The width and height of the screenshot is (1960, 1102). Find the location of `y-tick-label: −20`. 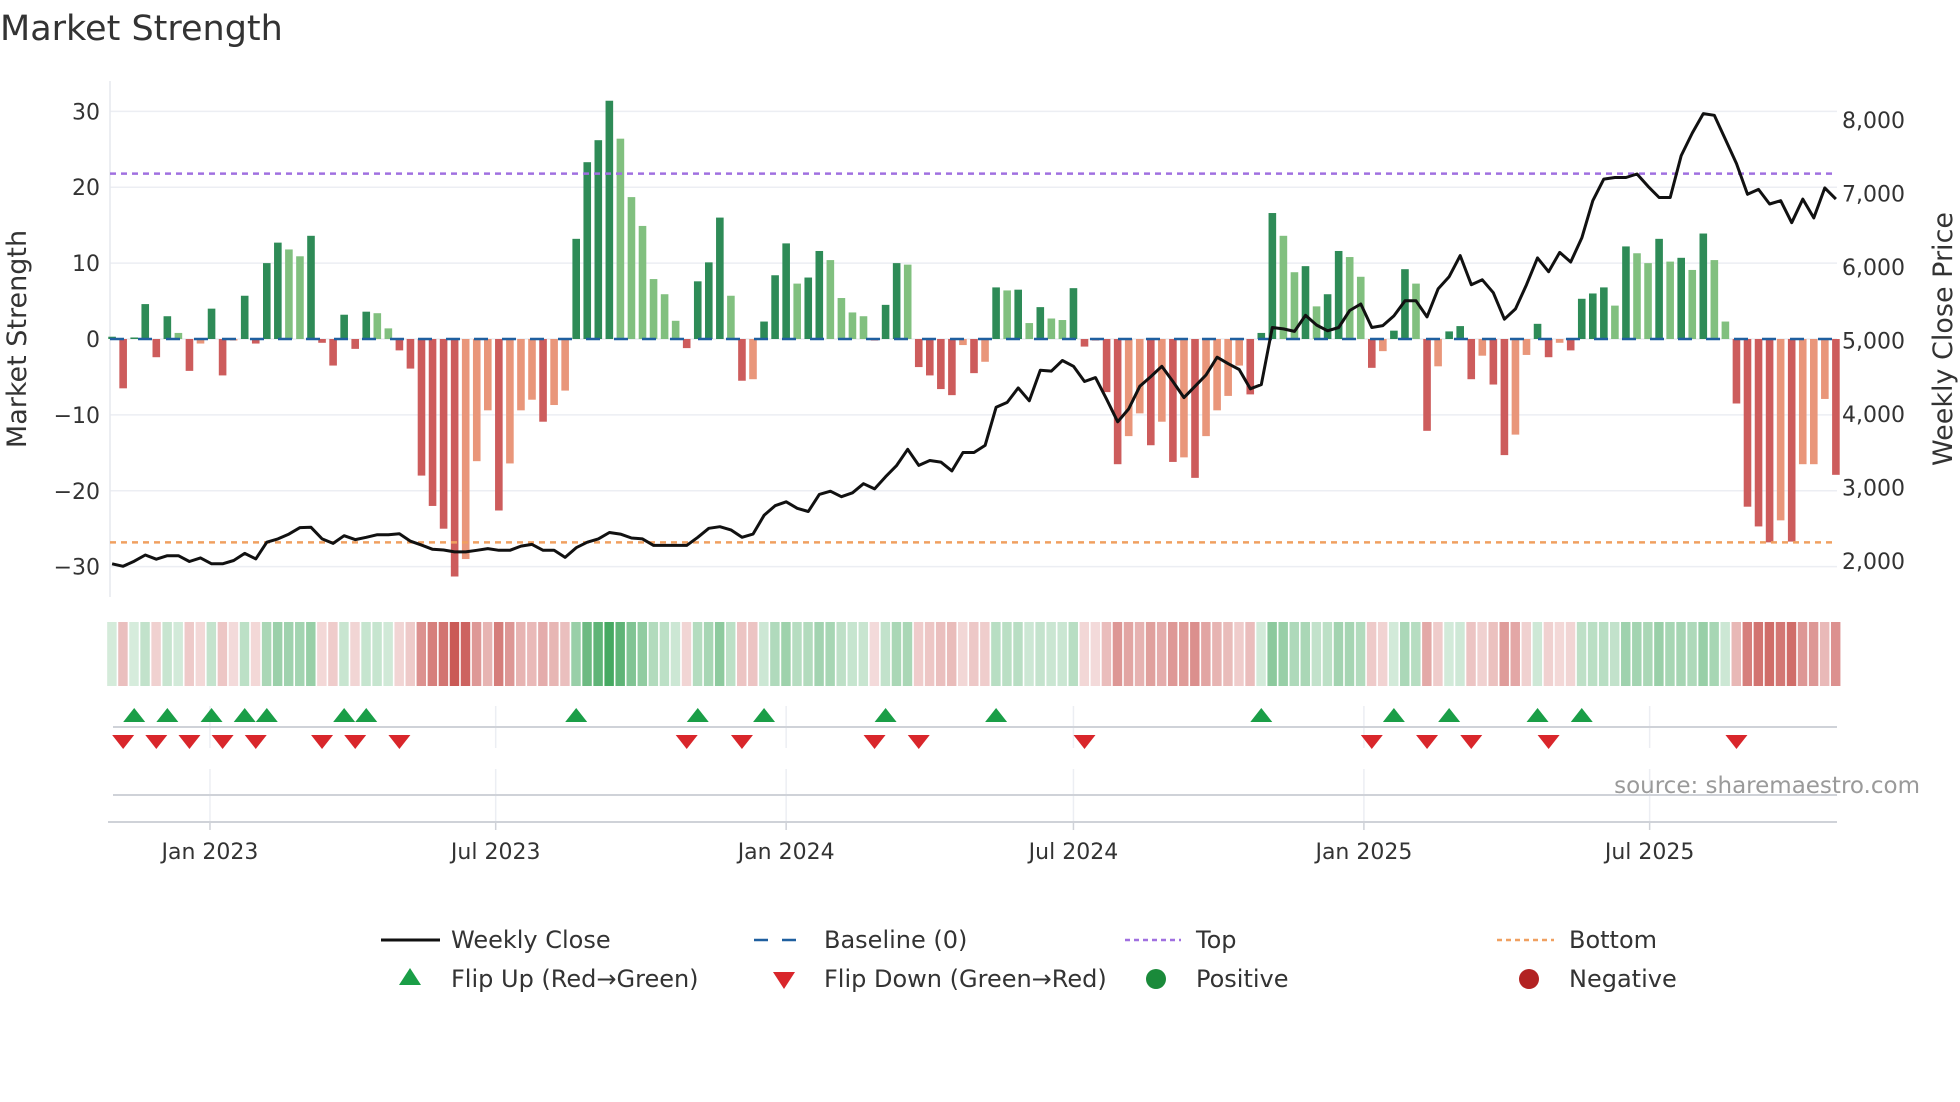

y-tick-label: −20 is located at coordinates (77, 492).